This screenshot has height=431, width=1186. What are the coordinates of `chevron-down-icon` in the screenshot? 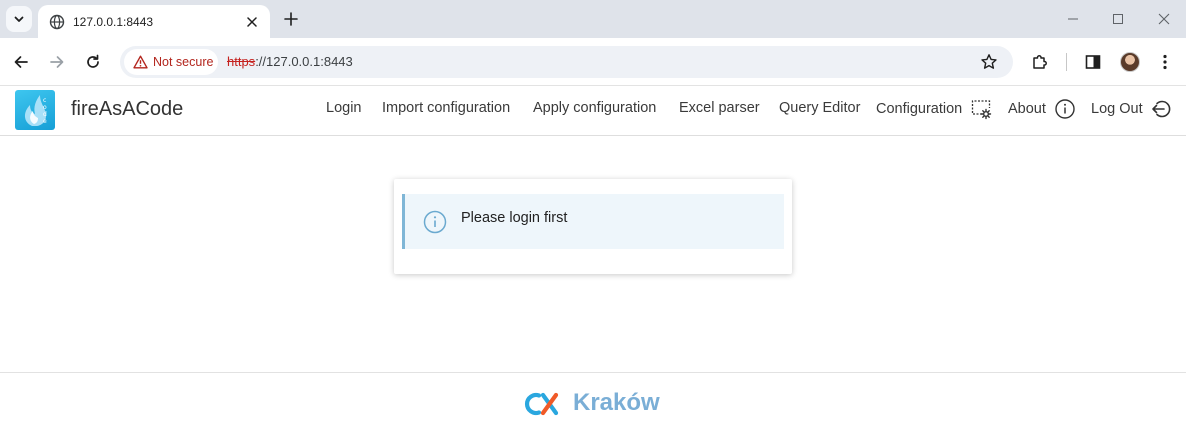 It's located at (19, 19).